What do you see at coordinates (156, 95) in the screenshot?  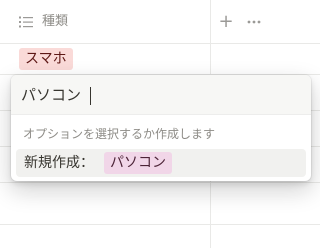 I see `option-search-input` at bounding box center [156, 95].